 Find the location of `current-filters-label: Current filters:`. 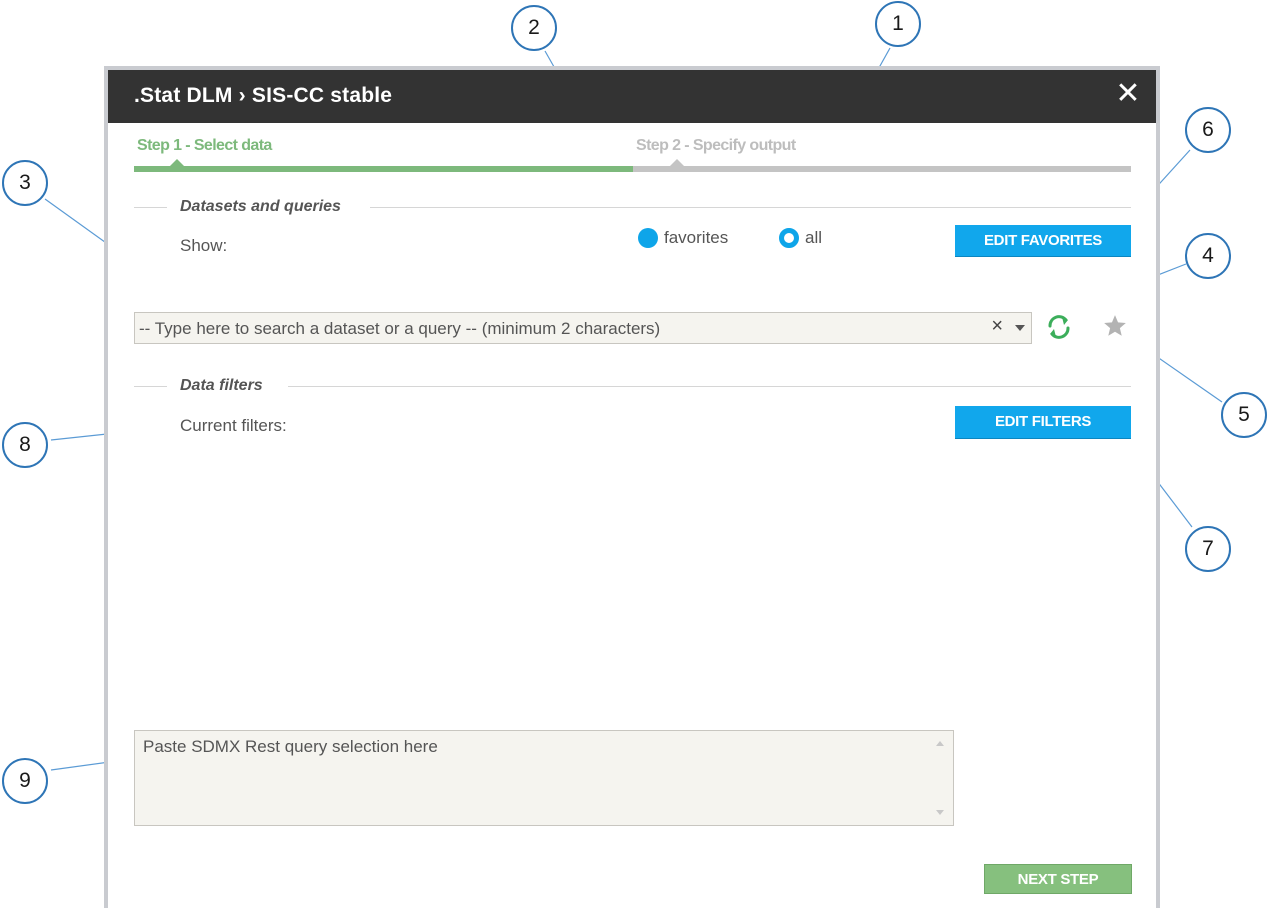

current-filters-label: Current filters: is located at coordinates (233, 425).